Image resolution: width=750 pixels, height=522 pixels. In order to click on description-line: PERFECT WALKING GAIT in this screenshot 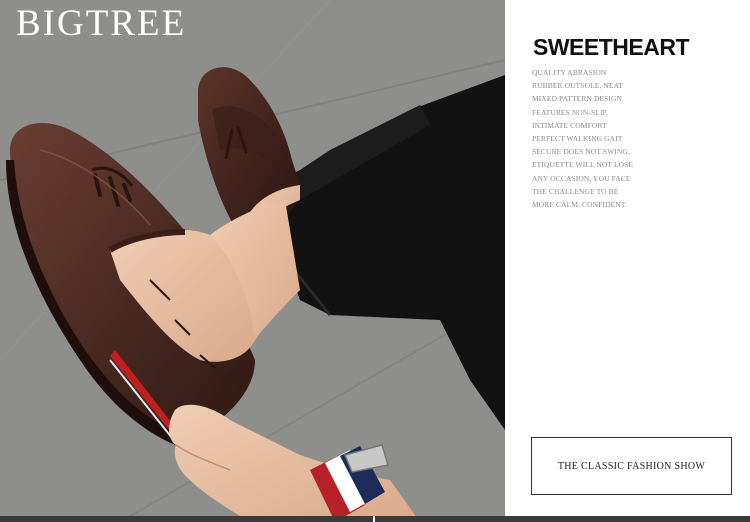, I will do `click(577, 139)`.